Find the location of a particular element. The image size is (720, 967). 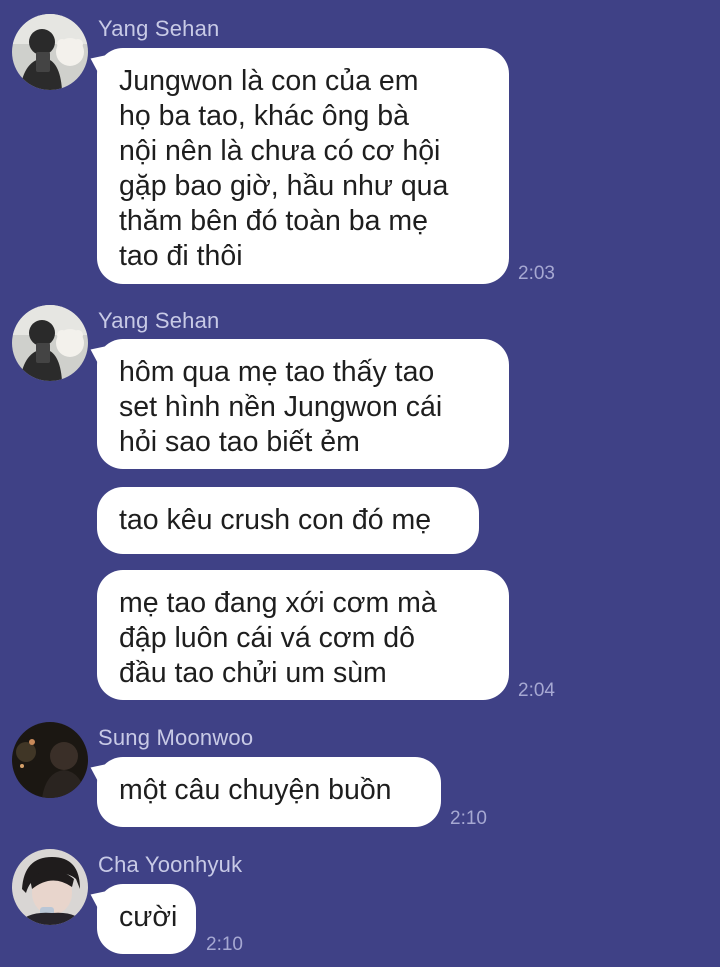

sender-name: Cha Yoonhyuk is located at coordinates (170, 864).